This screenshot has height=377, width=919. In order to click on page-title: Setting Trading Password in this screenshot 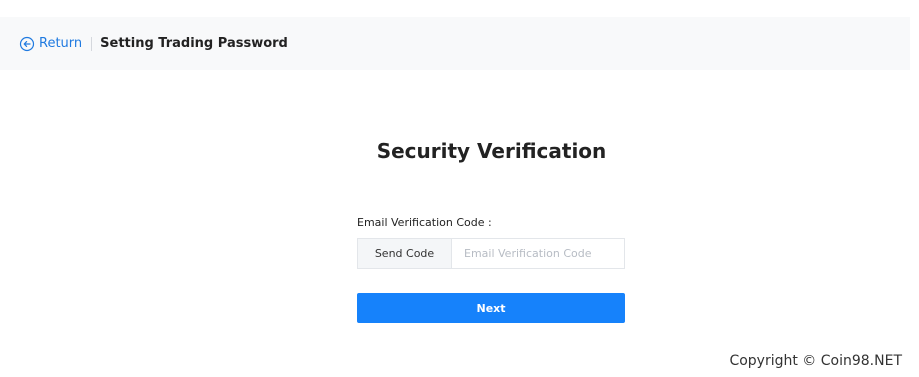, I will do `click(194, 43)`.